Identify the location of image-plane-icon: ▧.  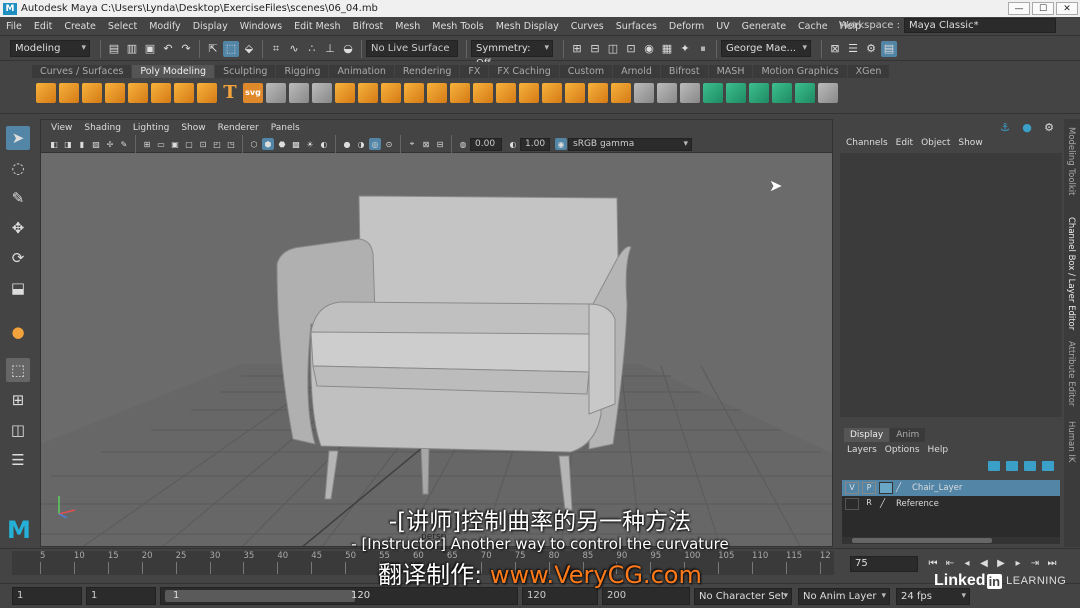
(96, 144).